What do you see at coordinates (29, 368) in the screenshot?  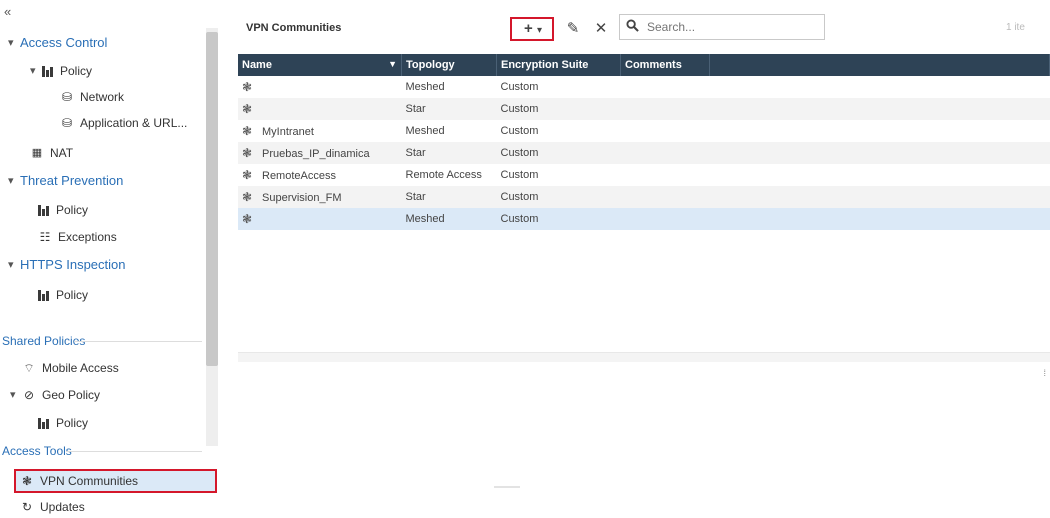 I see `wifi-icon: ⌔` at bounding box center [29, 368].